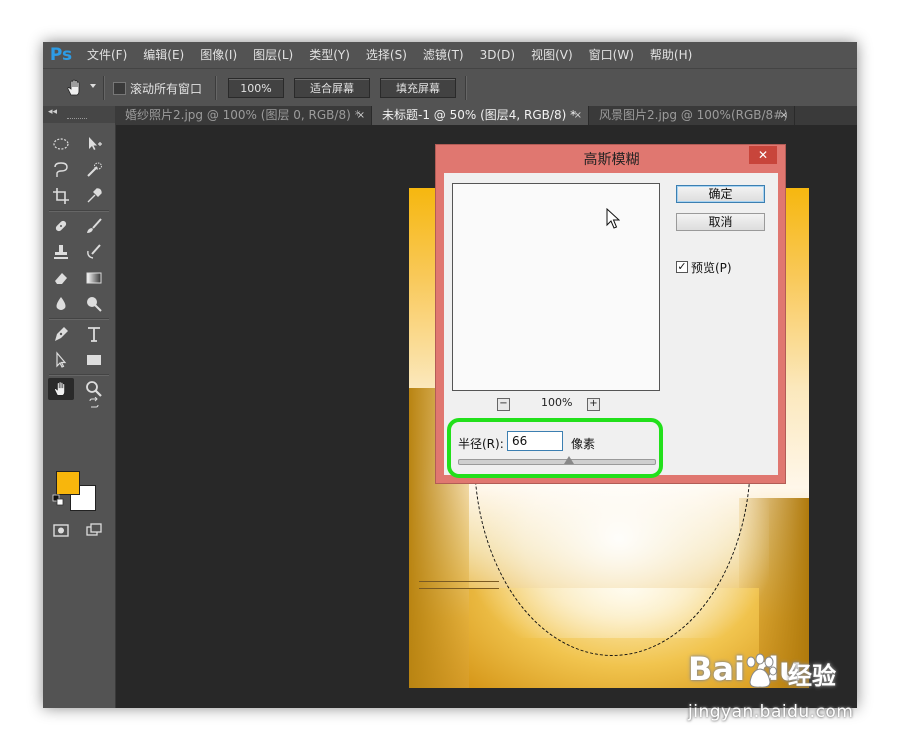 The height and width of the screenshot is (751, 900). What do you see at coordinates (52, 112) in the screenshot?
I see `collapse-panel-icon: ◂◂` at bounding box center [52, 112].